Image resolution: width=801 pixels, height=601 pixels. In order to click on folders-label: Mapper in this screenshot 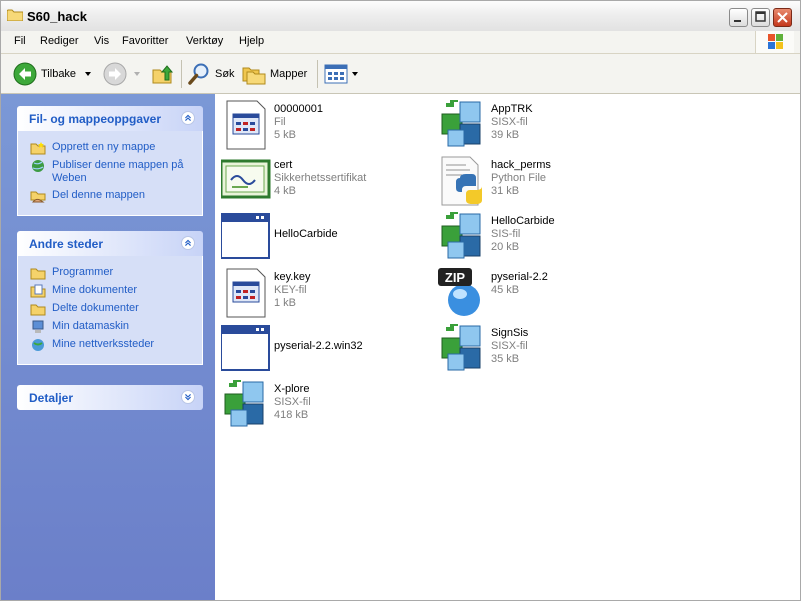, I will do `click(289, 73)`.